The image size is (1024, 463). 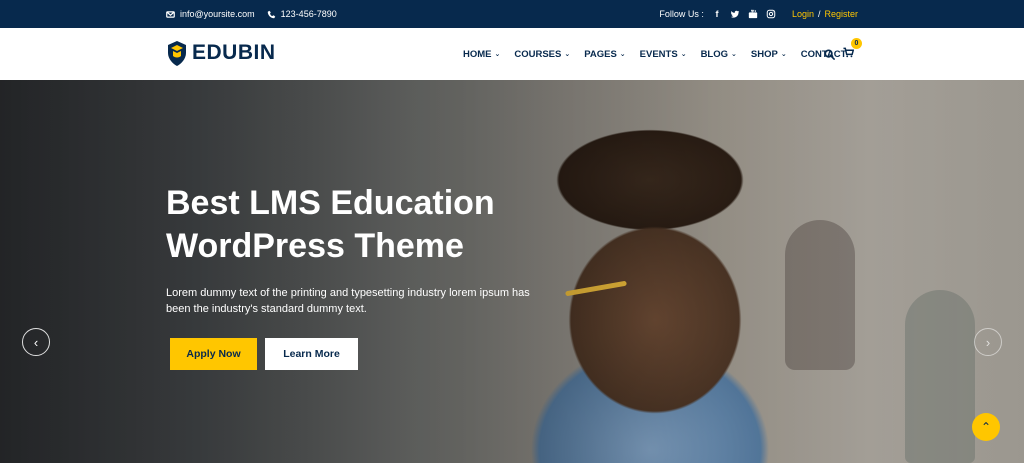 I want to click on logo-text: EDUBIN, so click(x=234, y=52).